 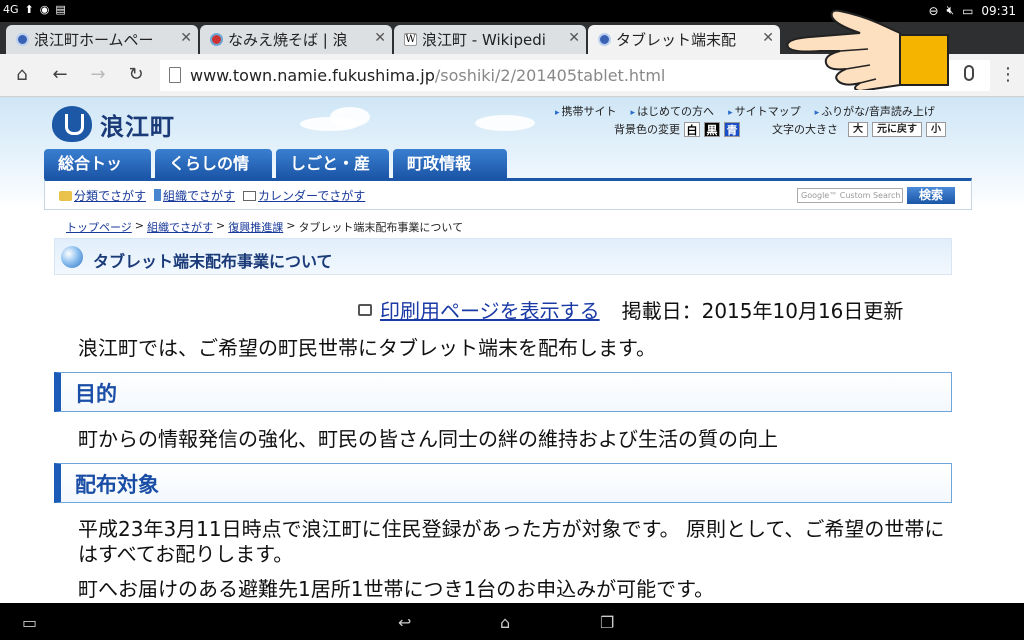 What do you see at coordinates (692, 129) in the screenshot?
I see `bgcolor-white-button: 白` at bounding box center [692, 129].